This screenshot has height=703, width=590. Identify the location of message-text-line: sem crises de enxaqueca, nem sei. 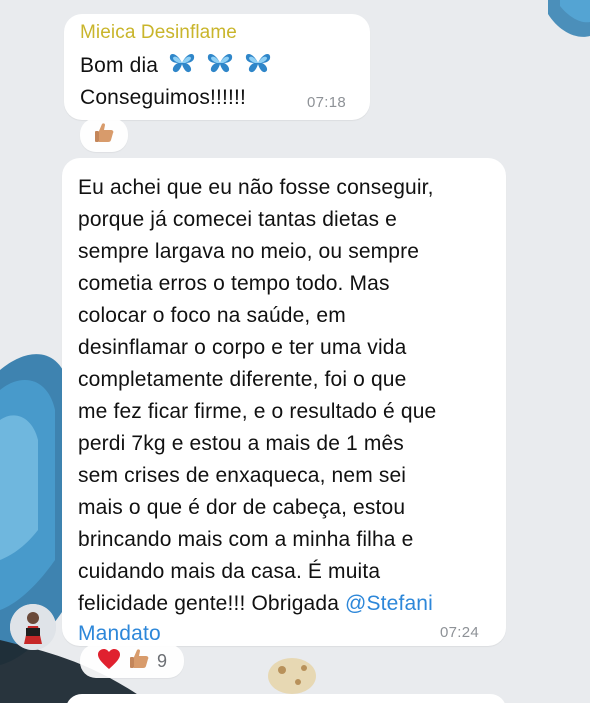
(242, 475).